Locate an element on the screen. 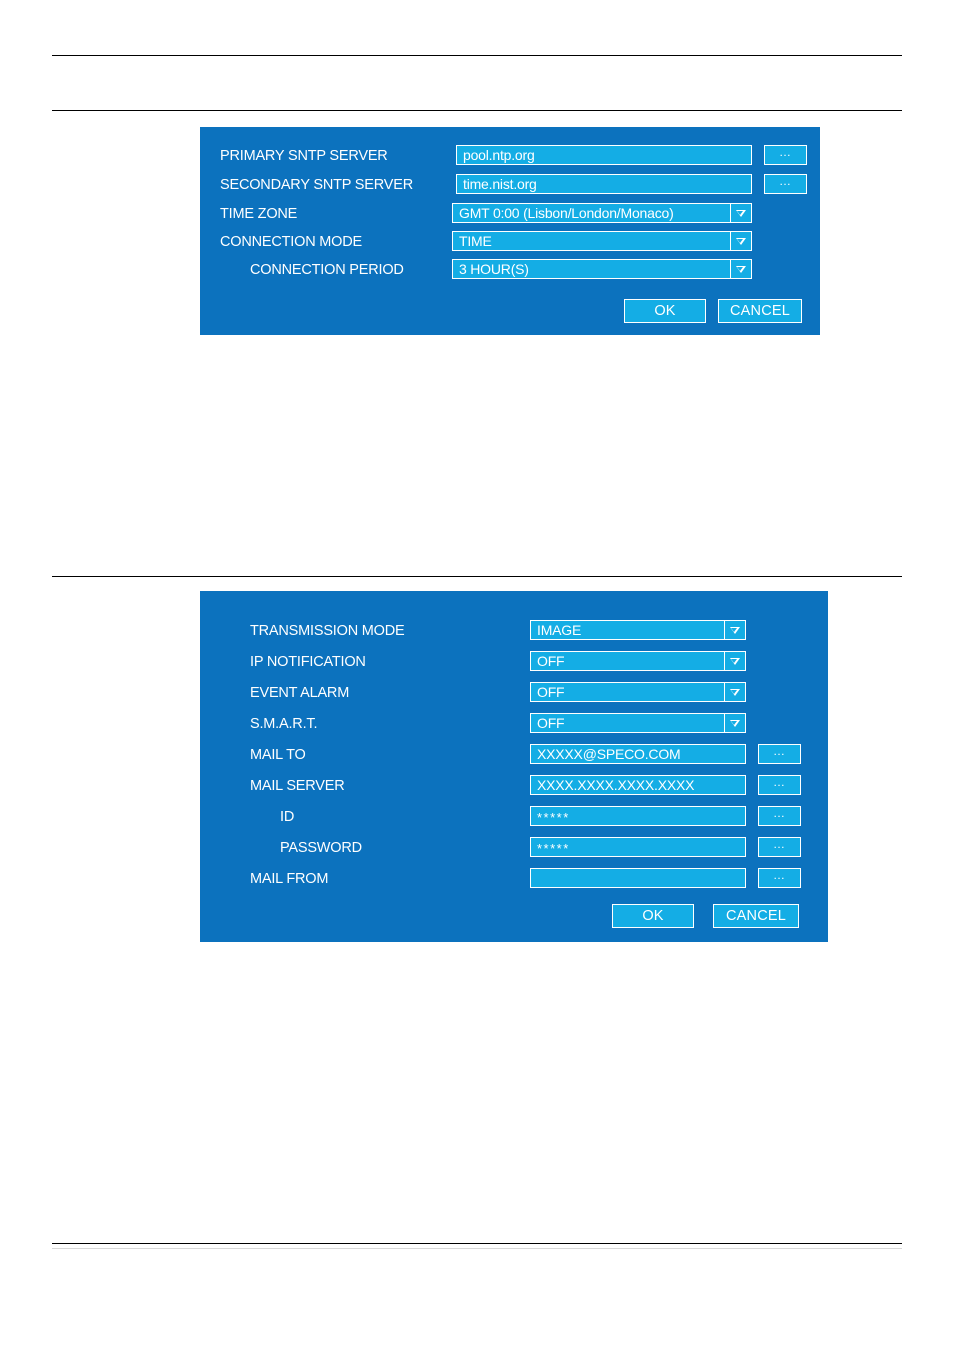 Image resolution: width=954 pixels, height=1350 pixels. row-connection-mode: CONNECTION MODE is located at coordinates (291, 242).